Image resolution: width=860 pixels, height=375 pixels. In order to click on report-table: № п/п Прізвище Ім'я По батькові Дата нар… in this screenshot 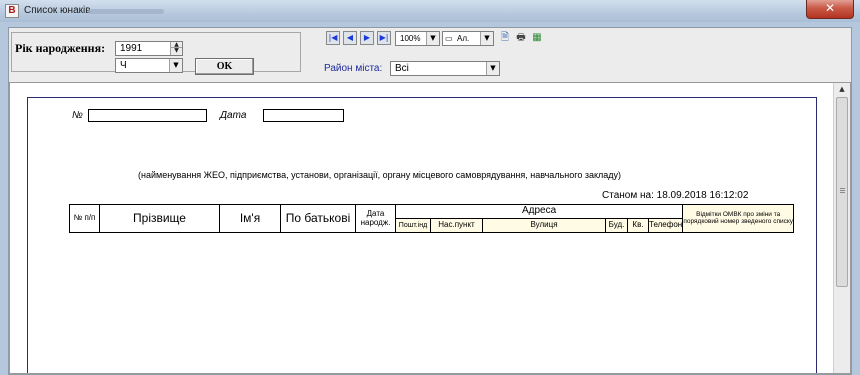, I will do `click(432, 218)`.